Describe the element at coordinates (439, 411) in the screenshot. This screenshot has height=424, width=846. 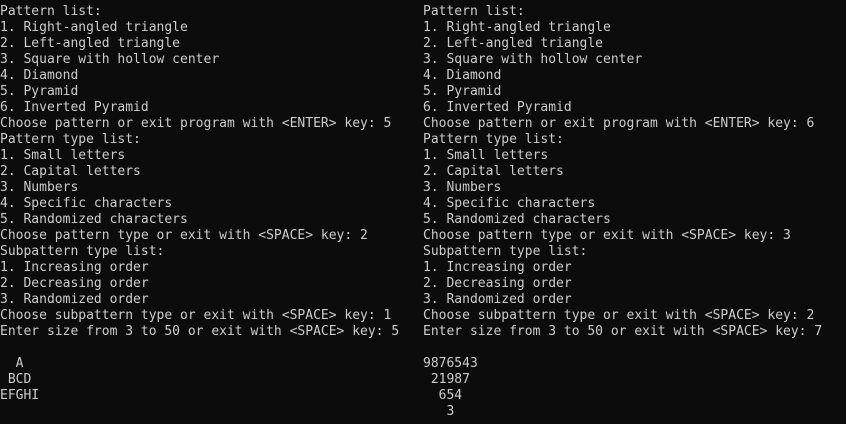
I see `pattern-output-line: 3` at that location.